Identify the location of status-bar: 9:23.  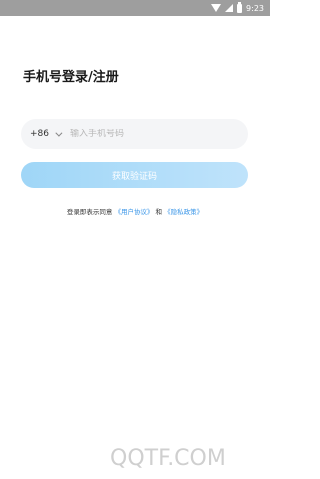
(135, 8).